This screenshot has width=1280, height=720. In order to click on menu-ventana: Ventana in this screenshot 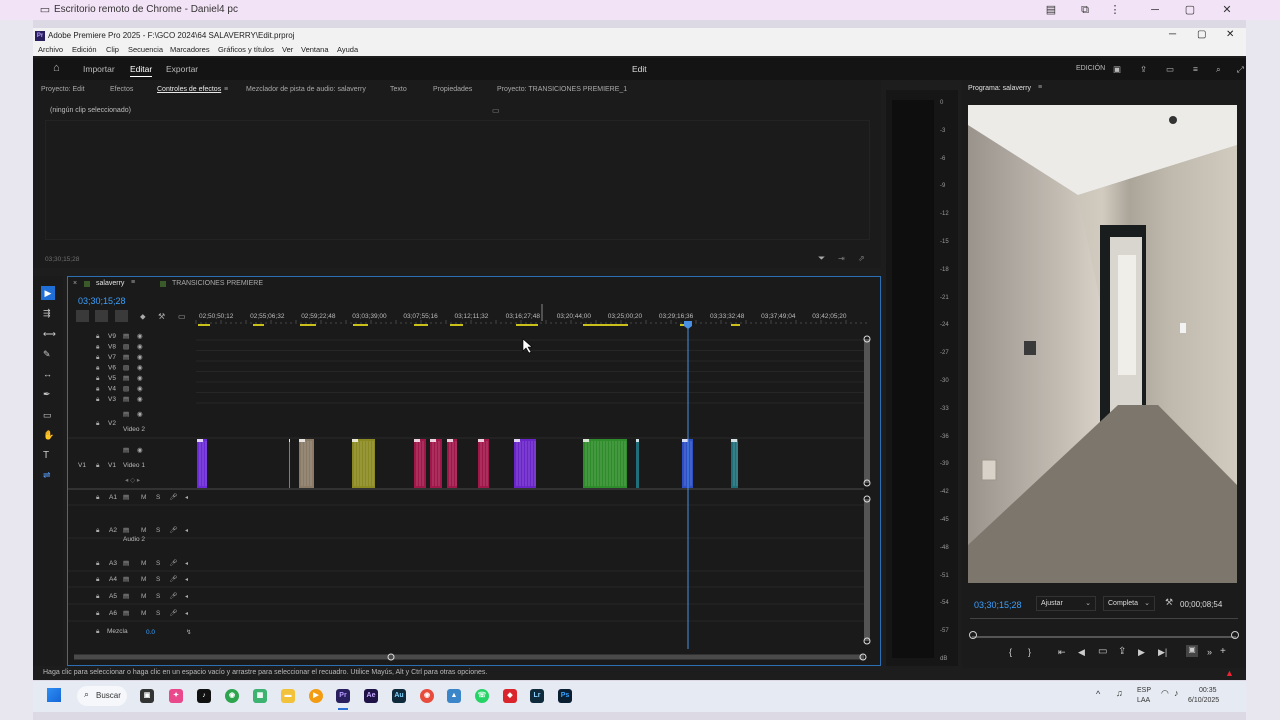, I will do `click(315, 49)`.